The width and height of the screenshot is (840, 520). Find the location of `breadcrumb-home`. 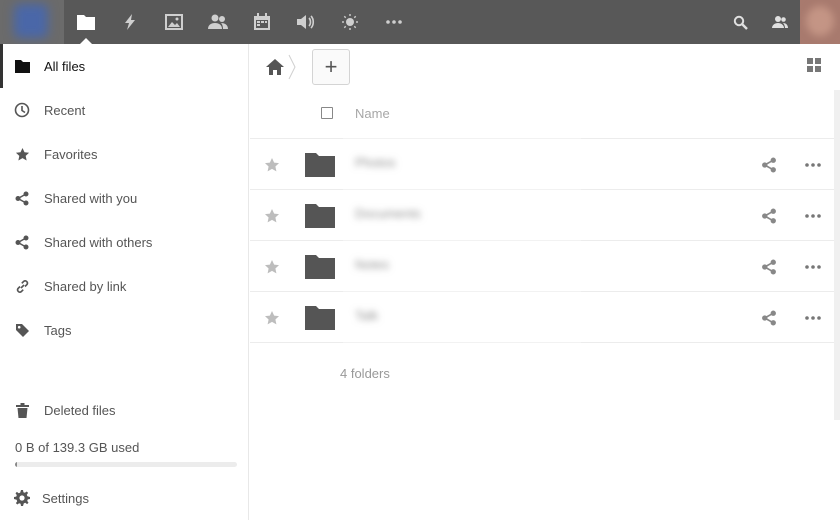

breadcrumb-home is located at coordinates (275, 67).